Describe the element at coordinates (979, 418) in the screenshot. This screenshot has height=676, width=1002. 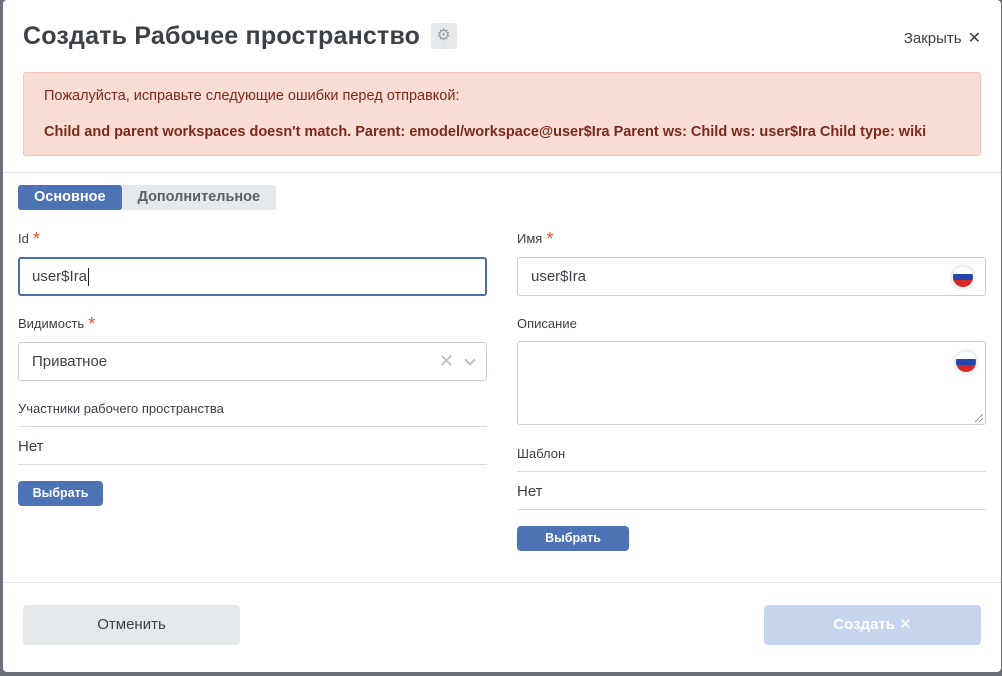
I see `resize-handle-icon` at that location.